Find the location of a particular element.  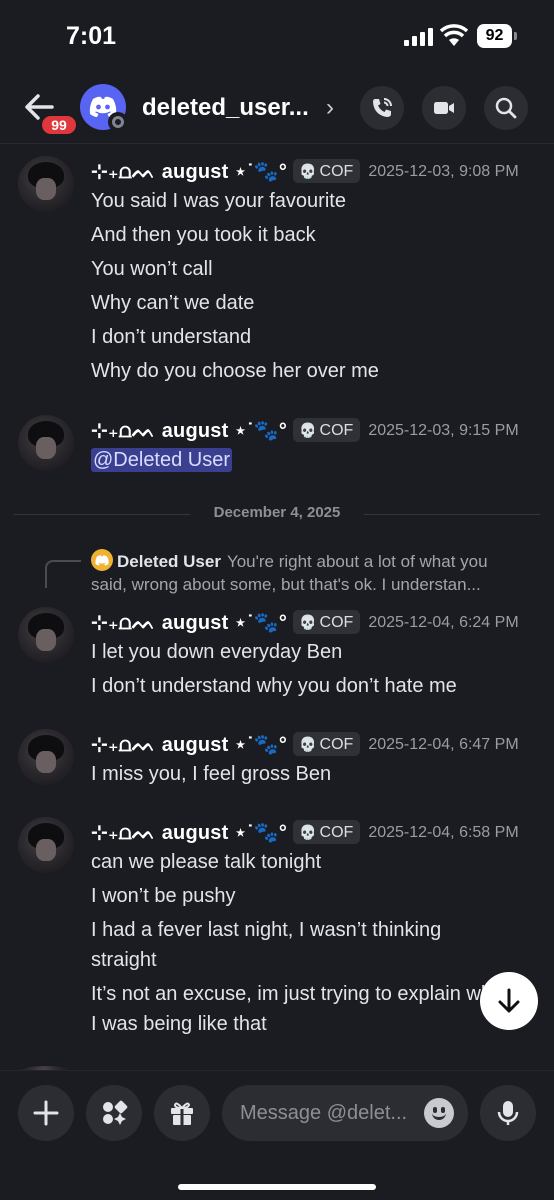

user-mention: @Deleted User is located at coordinates (162, 460).